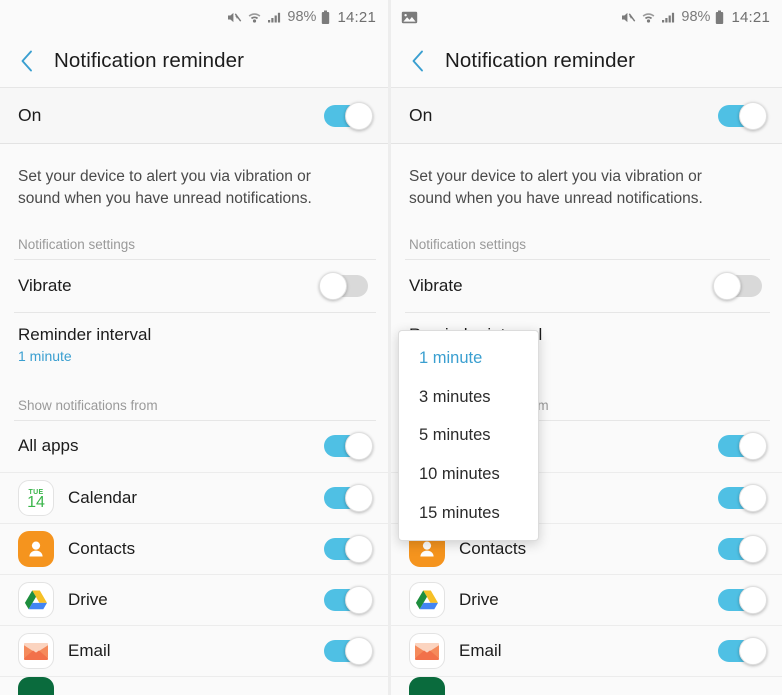  I want to click on section-header-show-notifications-from: Show notifications from, so click(194, 398).